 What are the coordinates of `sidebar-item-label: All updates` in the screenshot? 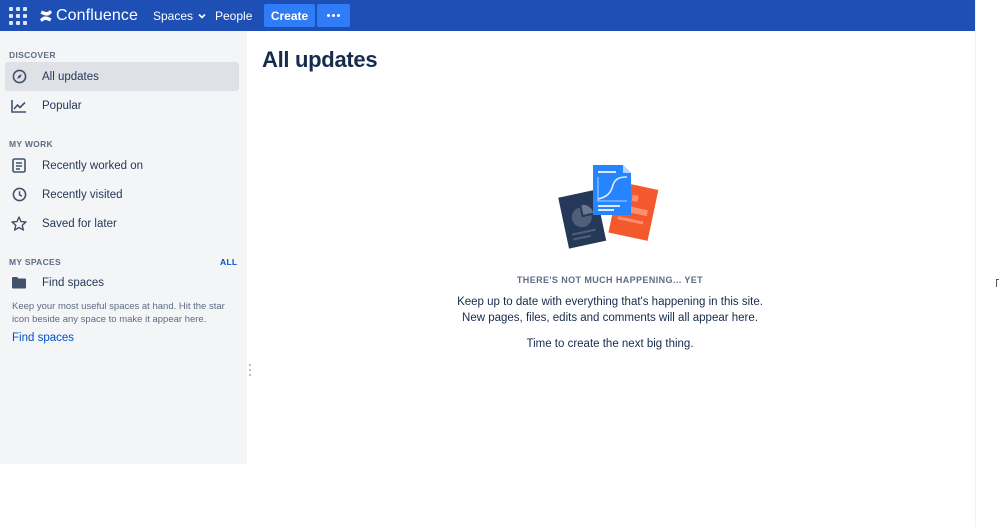 It's located at (70, 76).